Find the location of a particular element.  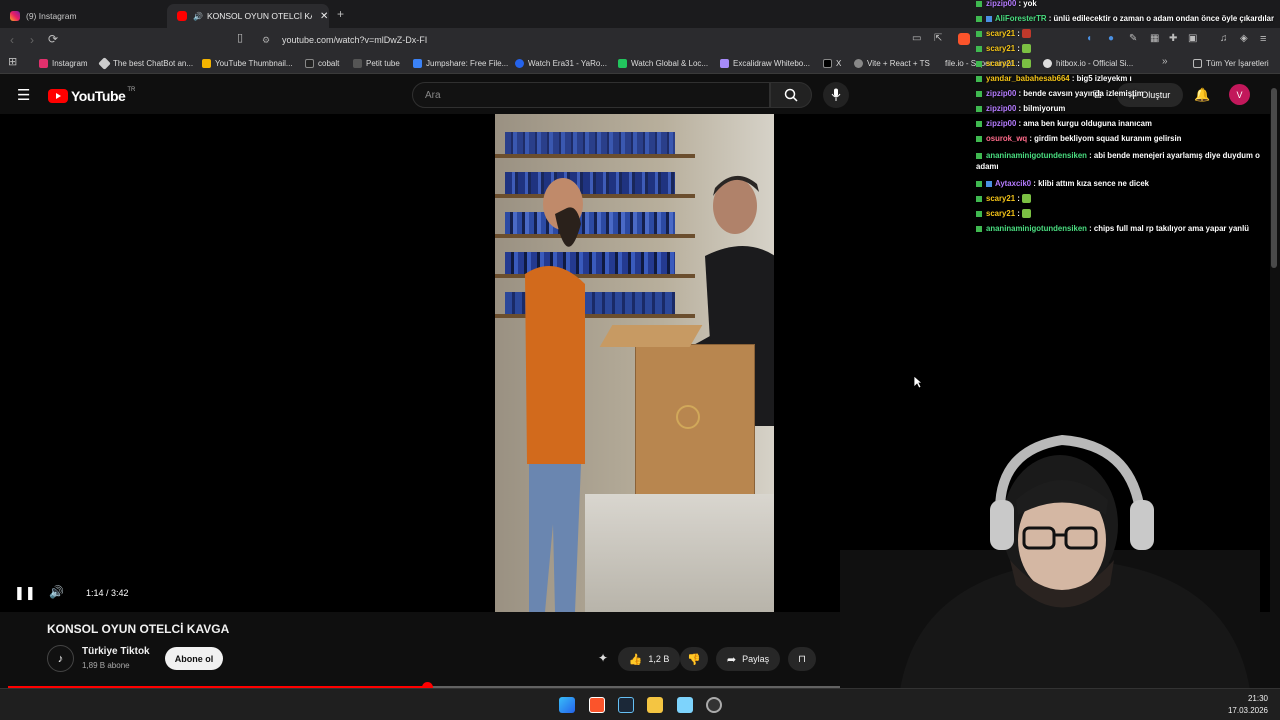

share-label: Paylaş is located at coordinates (756, 659).